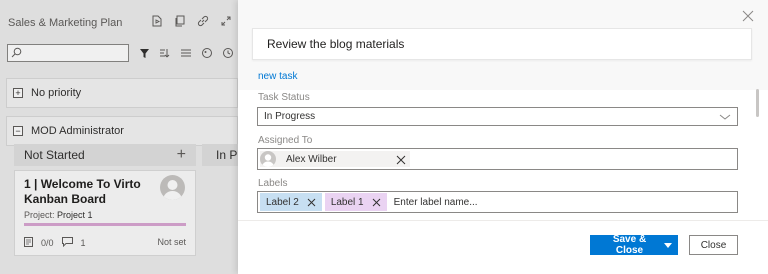 The image size is (768, 274). I want to click on project-label: Project:, so click(39, 215).